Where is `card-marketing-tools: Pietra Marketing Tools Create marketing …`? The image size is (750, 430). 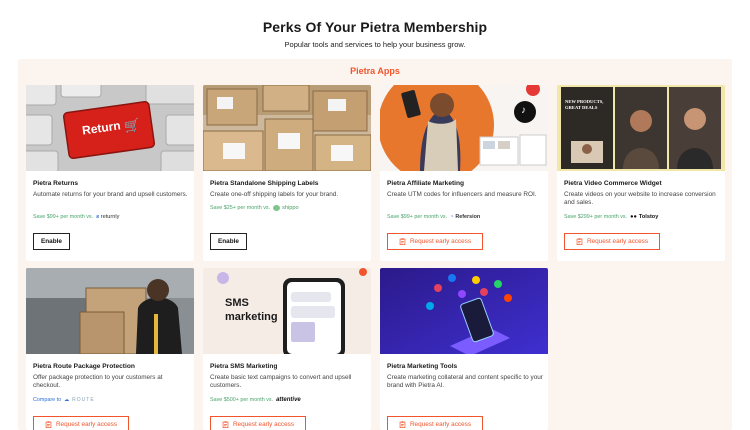
card-marketing-tools: Pietra Marketing Tools Create marketing … is located at coordinates (464, 349).